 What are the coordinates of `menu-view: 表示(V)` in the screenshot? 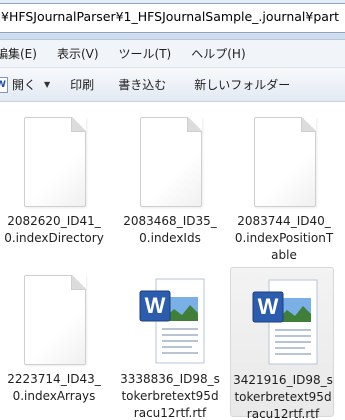 It's located at (83, 53).